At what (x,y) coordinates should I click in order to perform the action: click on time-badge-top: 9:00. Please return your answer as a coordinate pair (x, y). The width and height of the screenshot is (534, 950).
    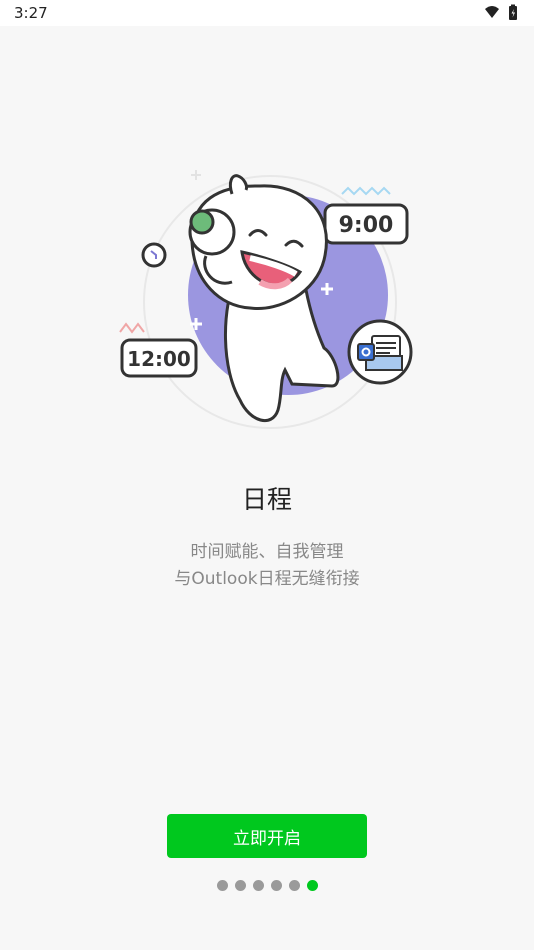
    Looking at the image, I should click on (366, 225).